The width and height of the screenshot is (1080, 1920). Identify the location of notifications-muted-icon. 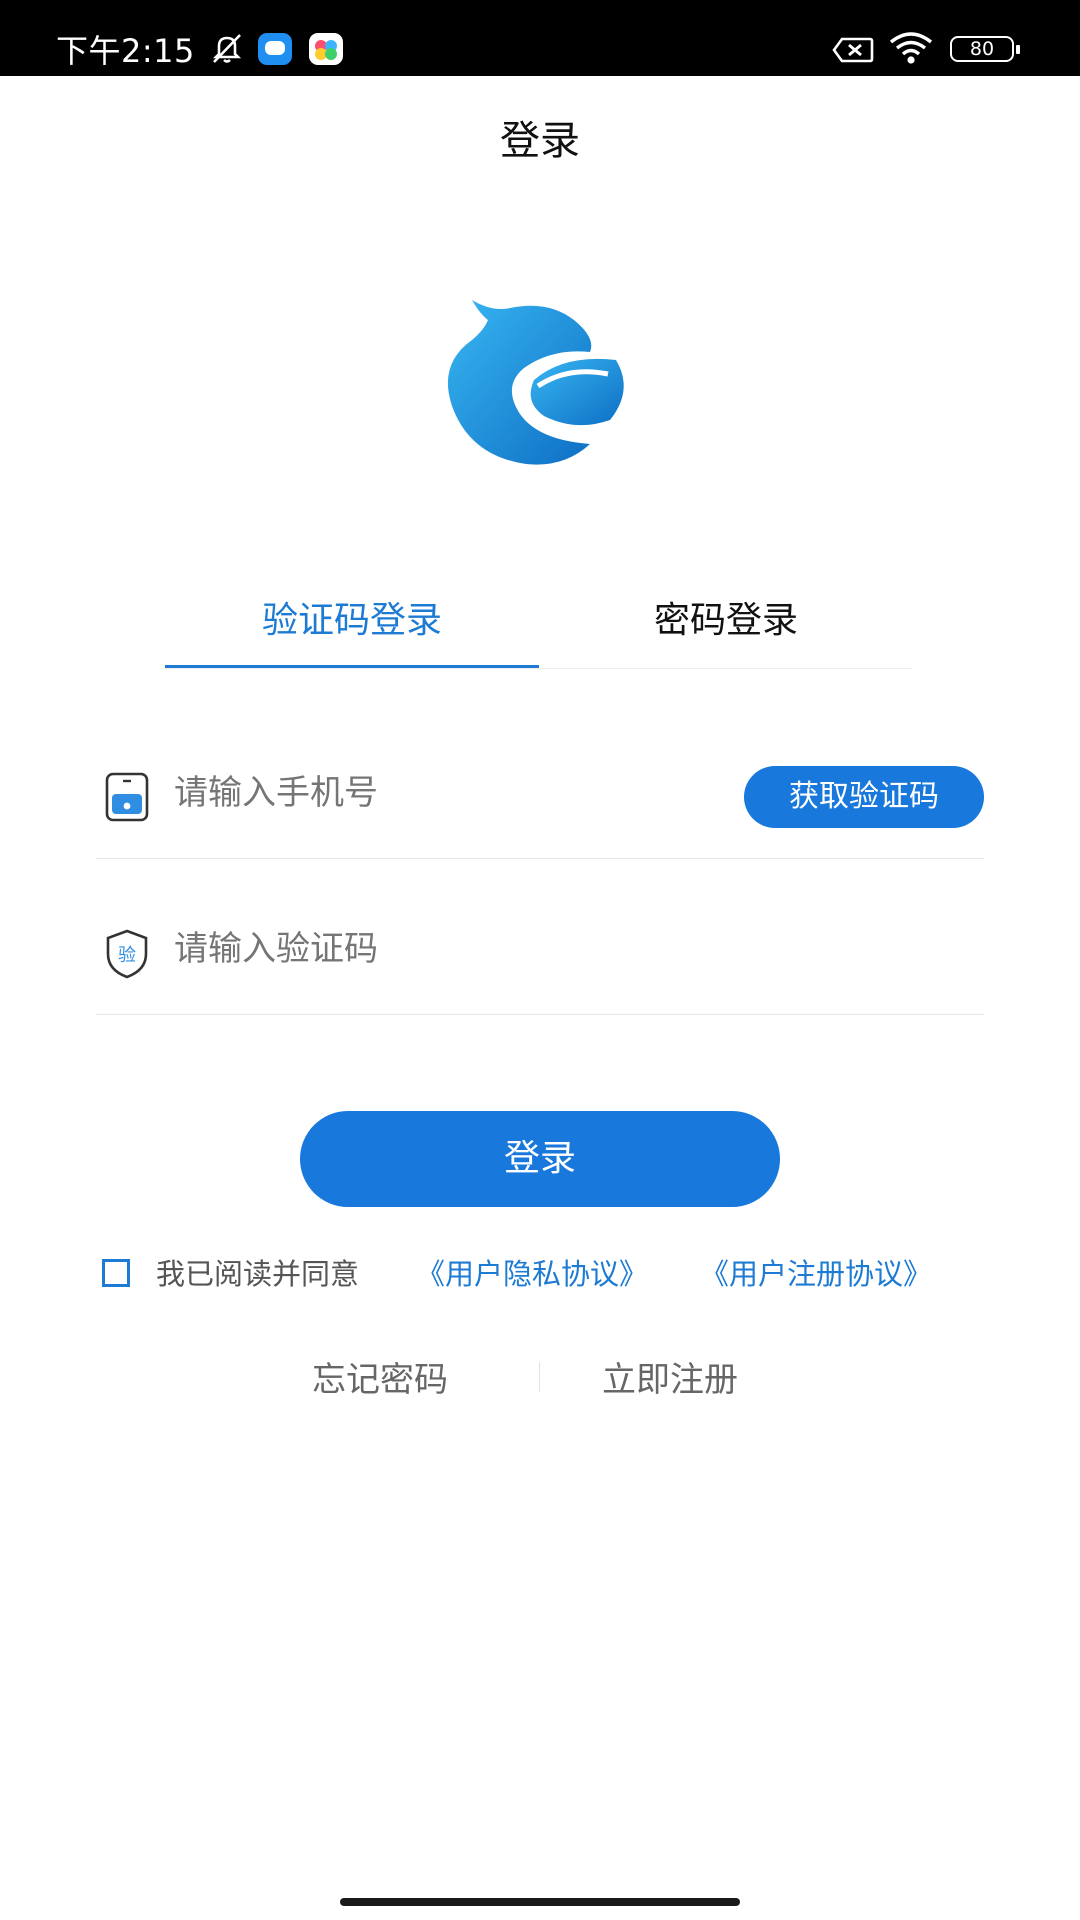
(227, 50).